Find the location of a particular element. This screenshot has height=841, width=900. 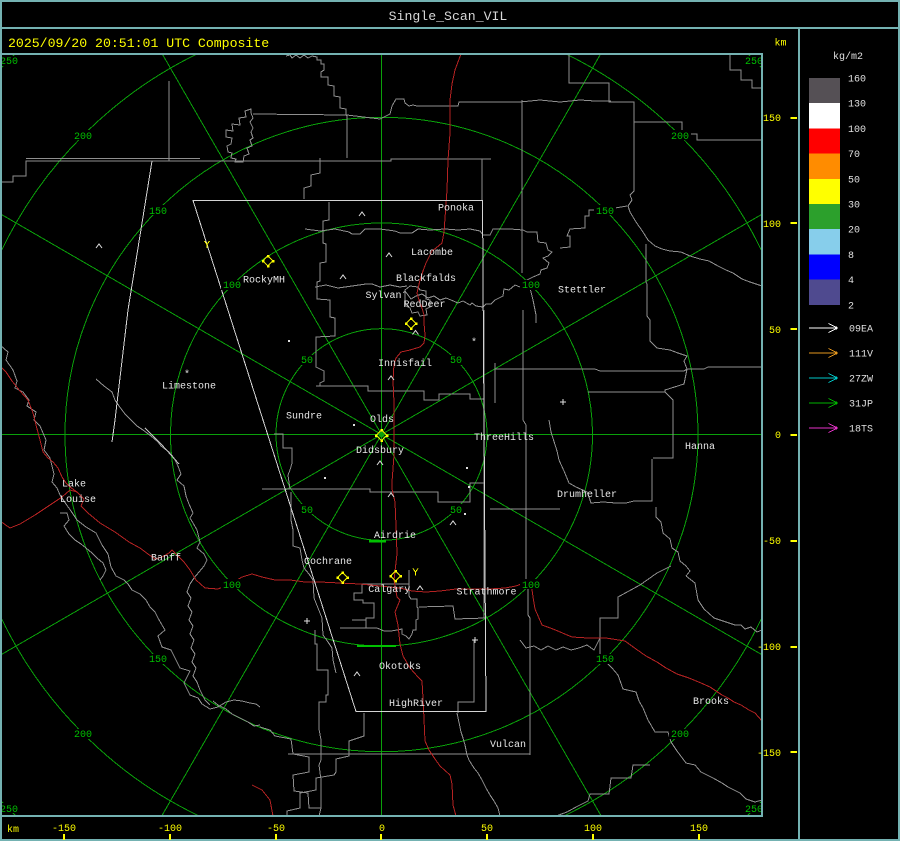

svg-text: Brooks is located at coordinates (711, 702).